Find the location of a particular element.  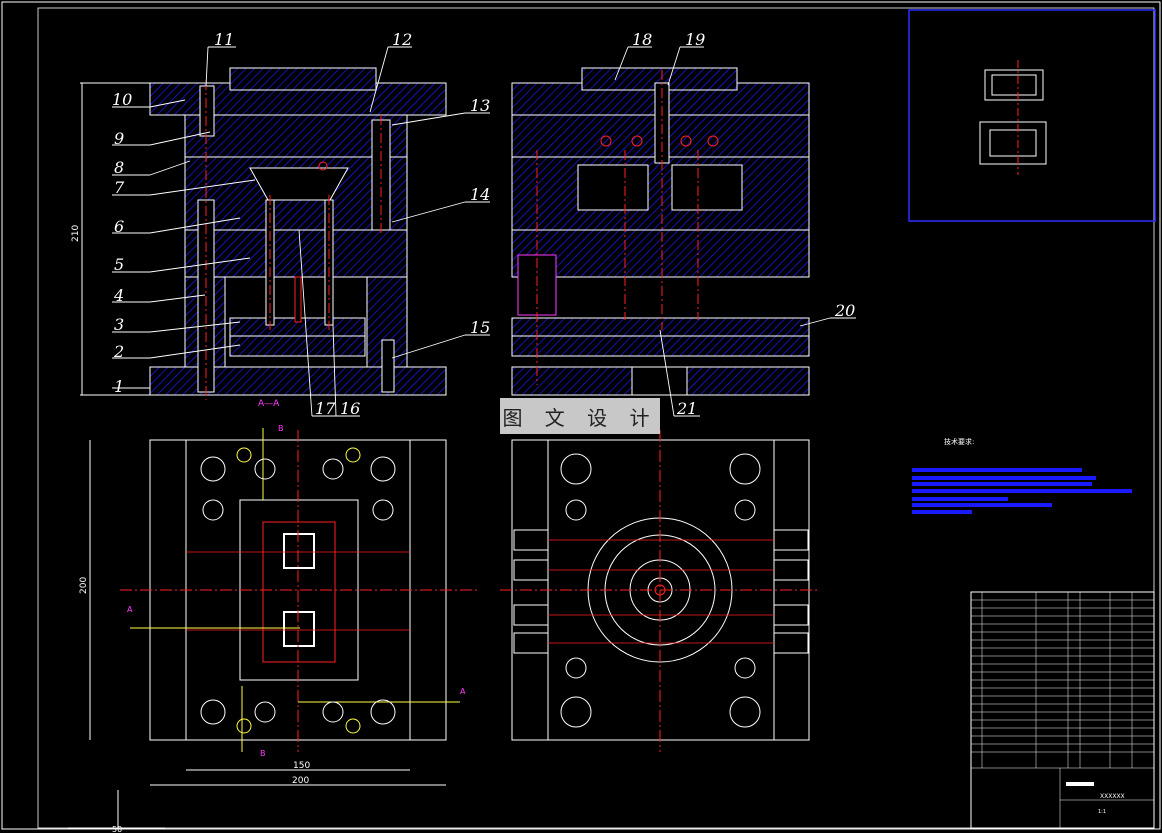

label-6: 6 is located at coordinates (119, 226).